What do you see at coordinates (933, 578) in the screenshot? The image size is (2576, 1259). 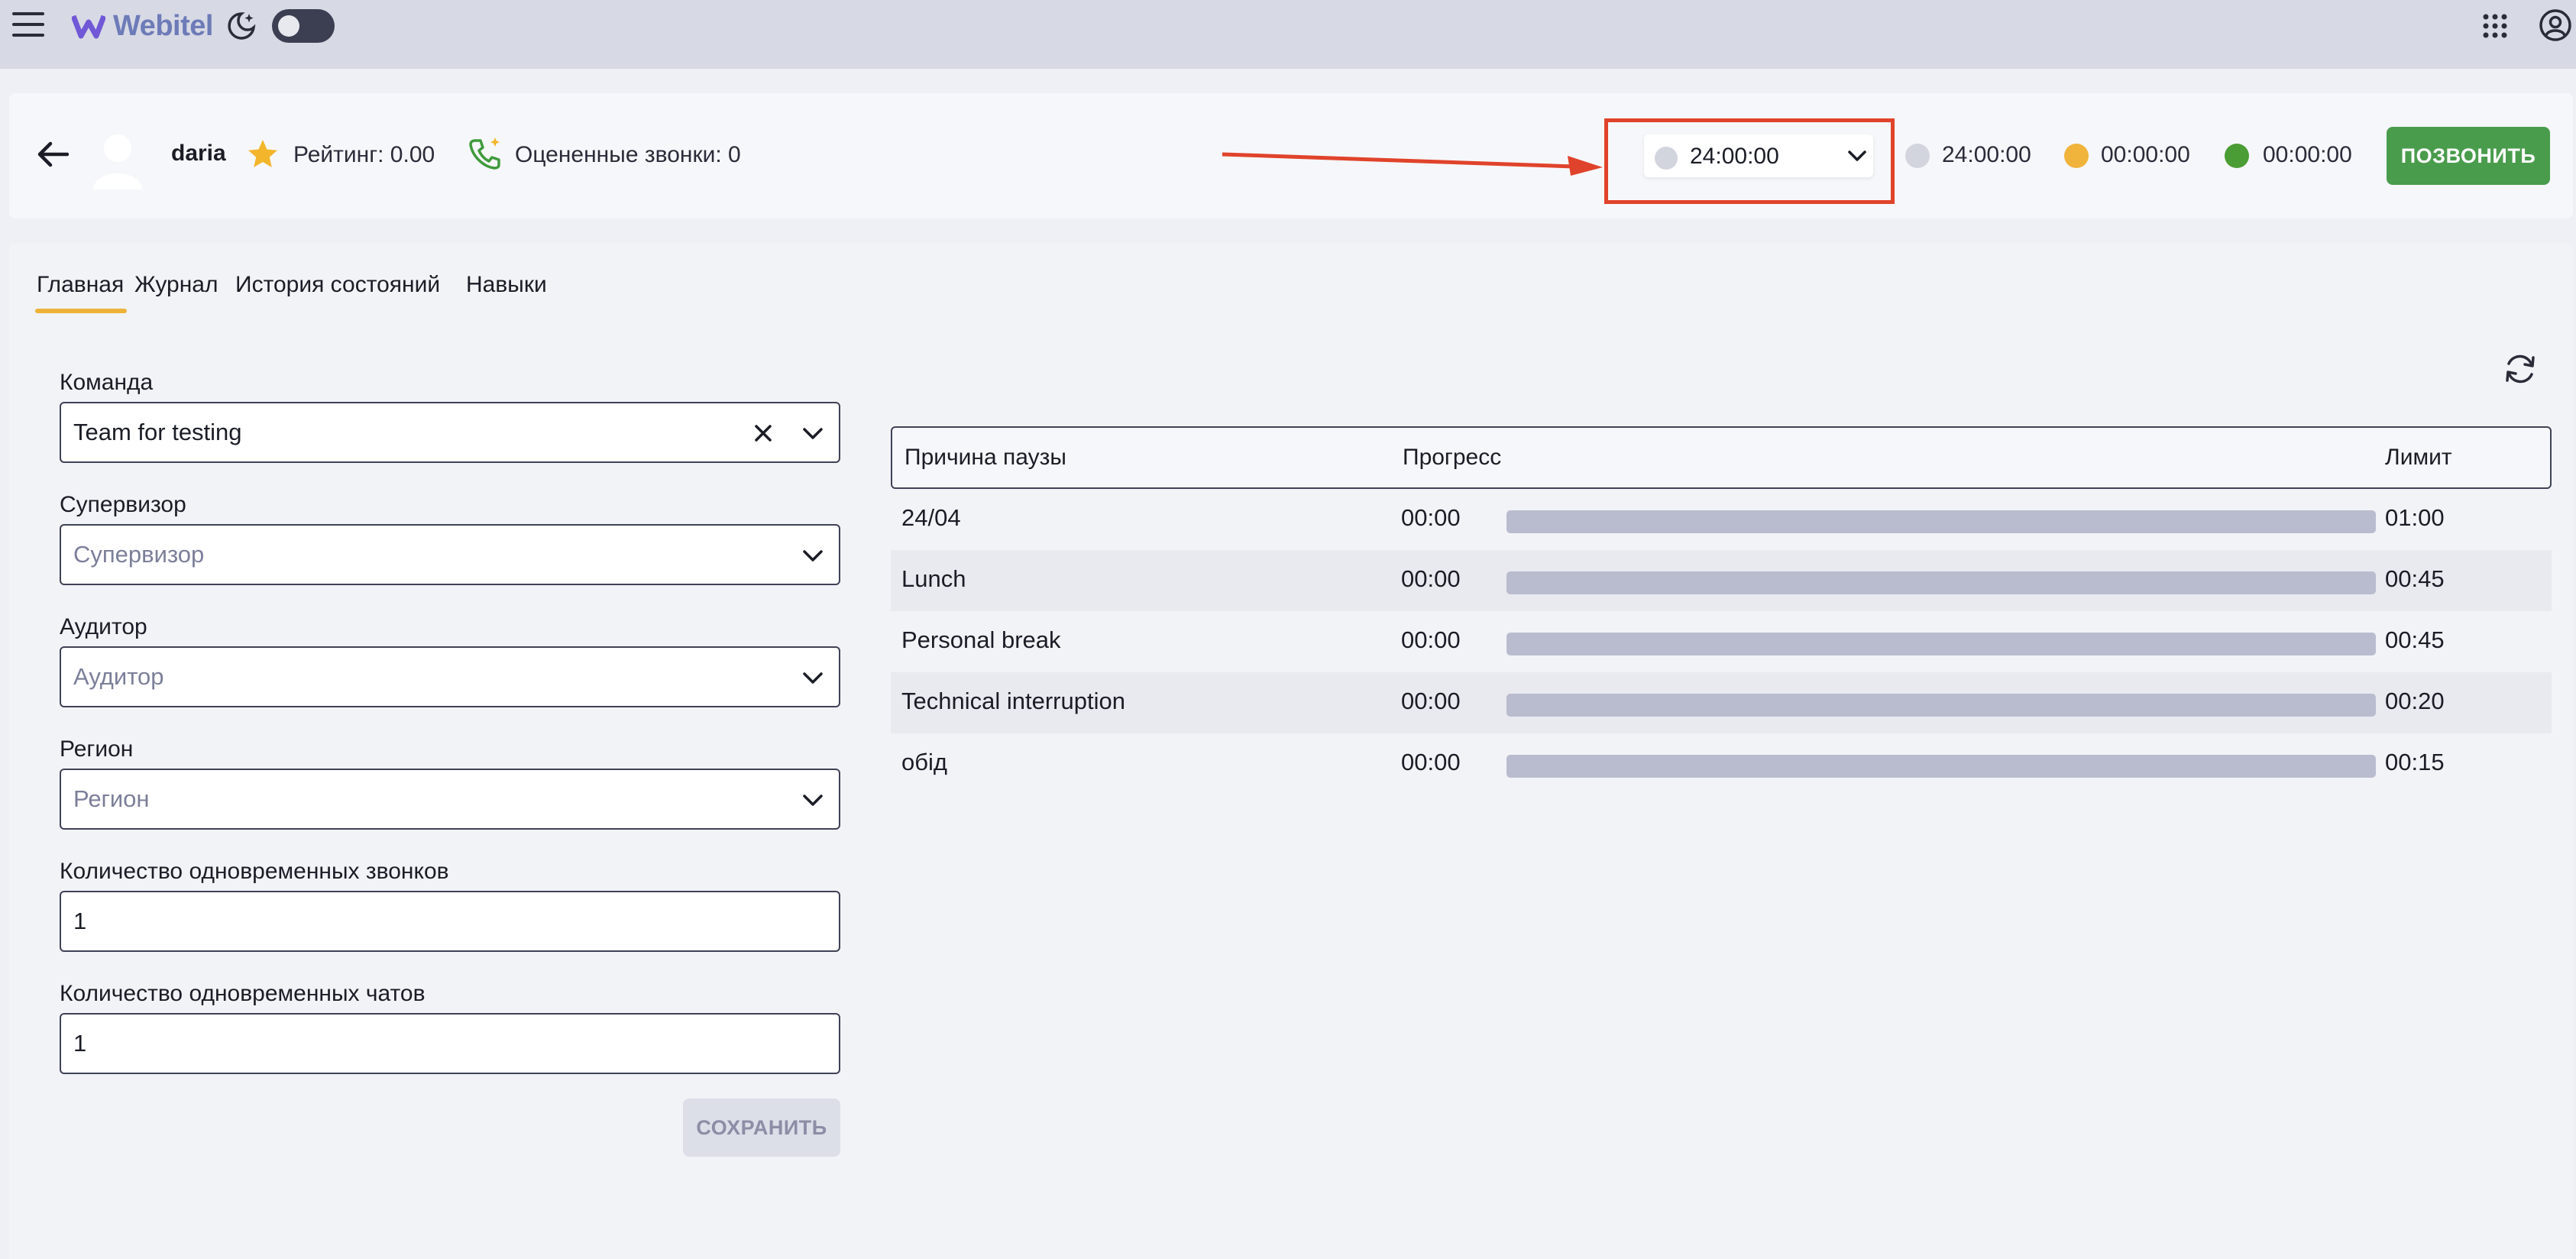 I see `pause-reason: Lunch` at bounding box center [933, 578].